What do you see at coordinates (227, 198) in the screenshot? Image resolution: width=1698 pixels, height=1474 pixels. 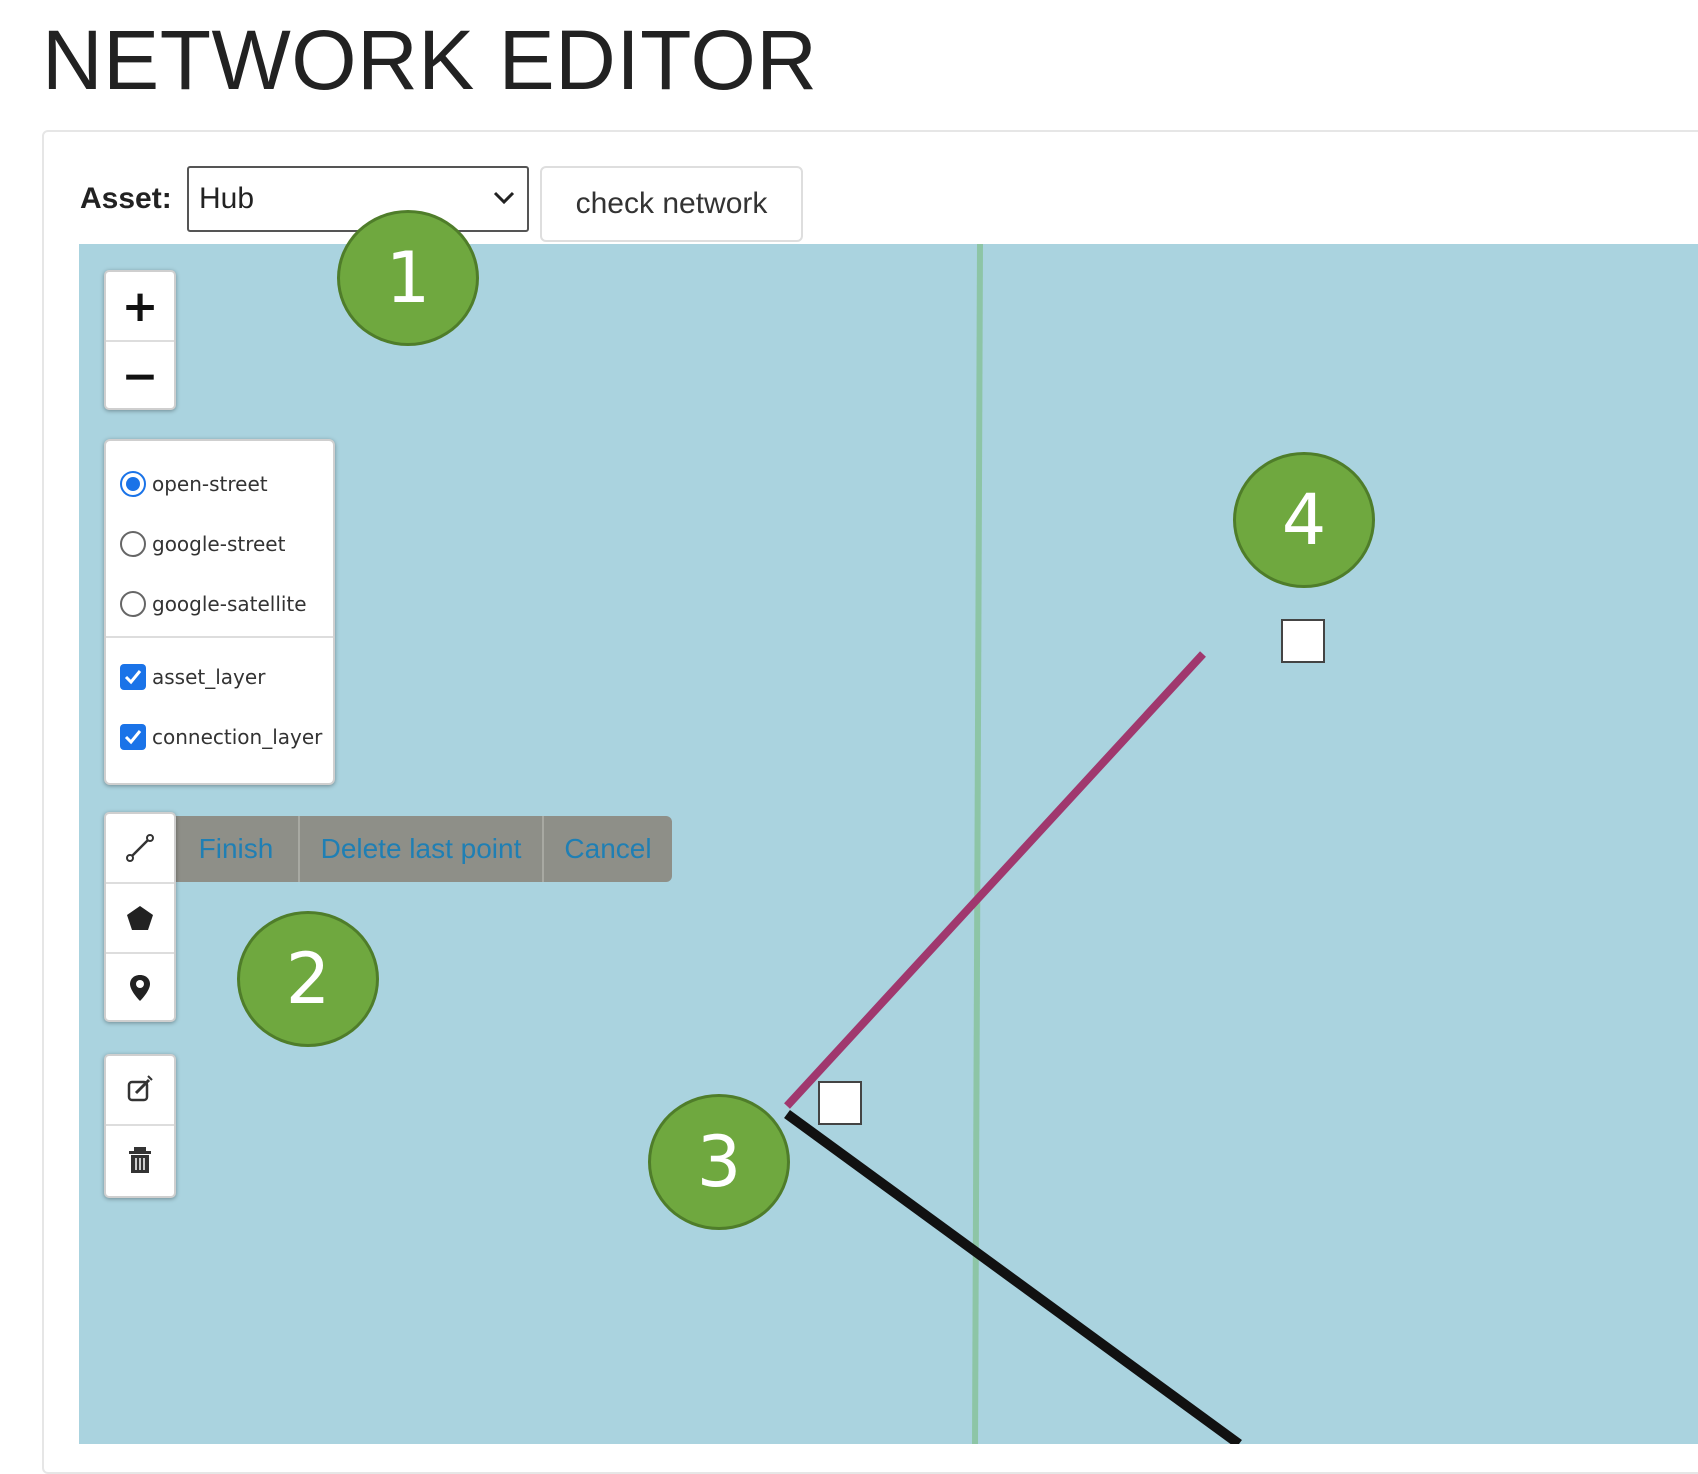 I see `asset-select-value: Hub` at bounding box center [227, 198].